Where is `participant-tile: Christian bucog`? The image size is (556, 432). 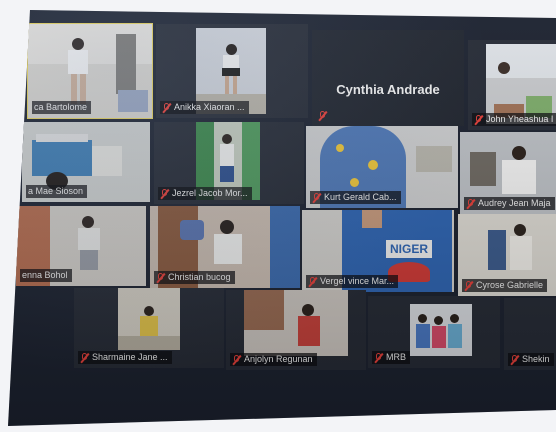 participant-tile: Christian bucog is located at coordinates (225, 247).